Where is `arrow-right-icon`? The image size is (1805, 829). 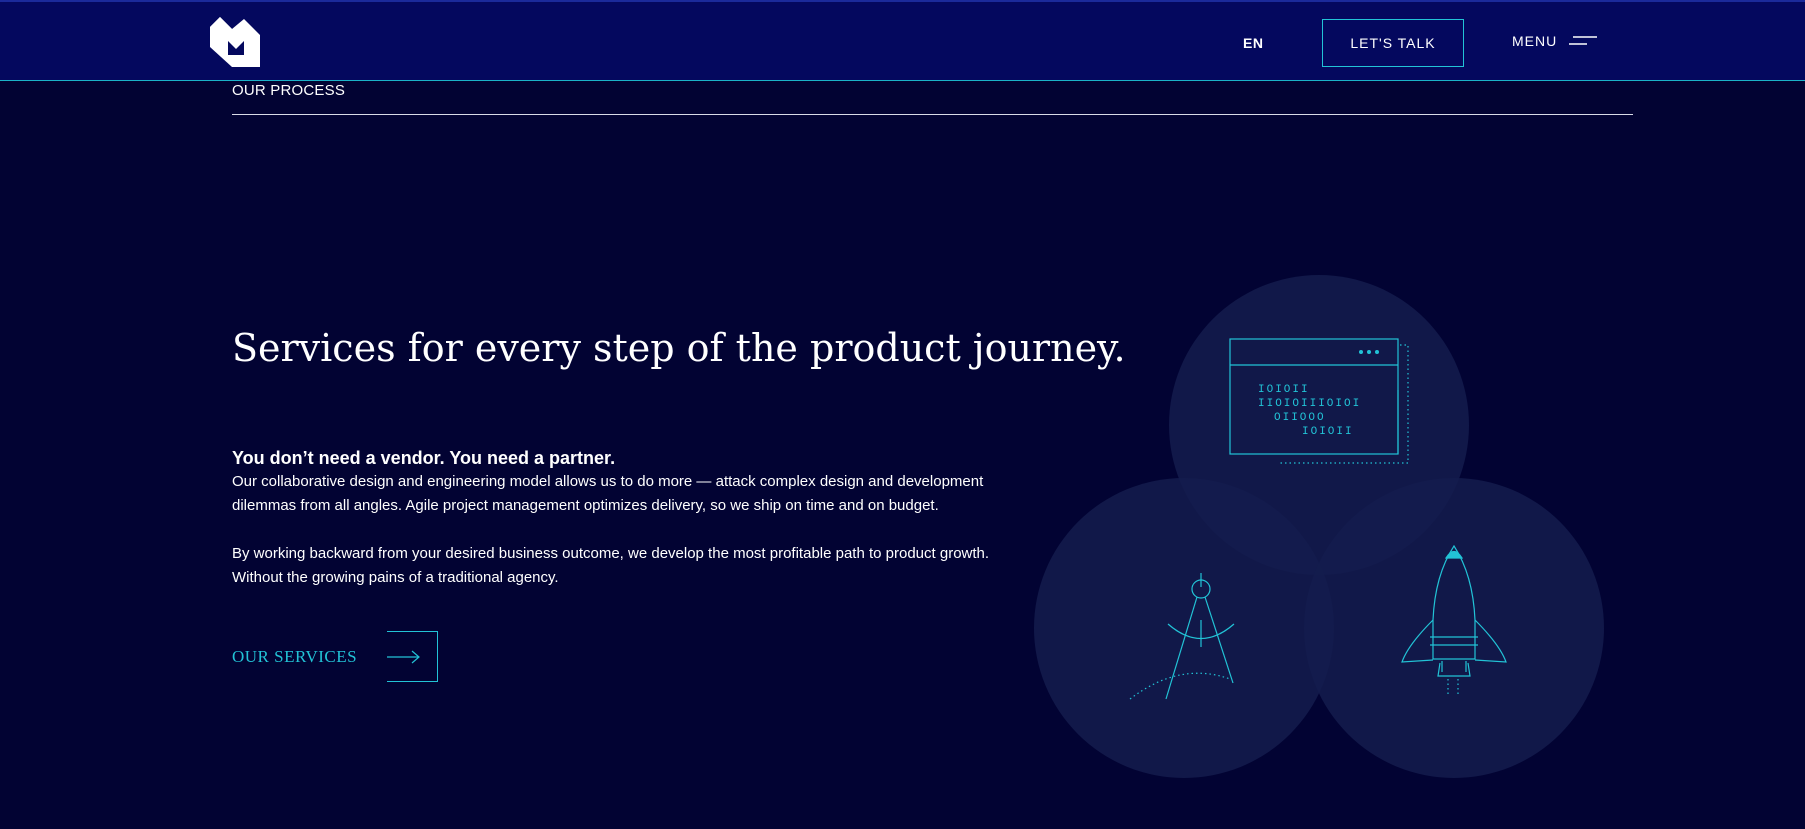 arrow-right-icon is located at coordinates (413, 656).